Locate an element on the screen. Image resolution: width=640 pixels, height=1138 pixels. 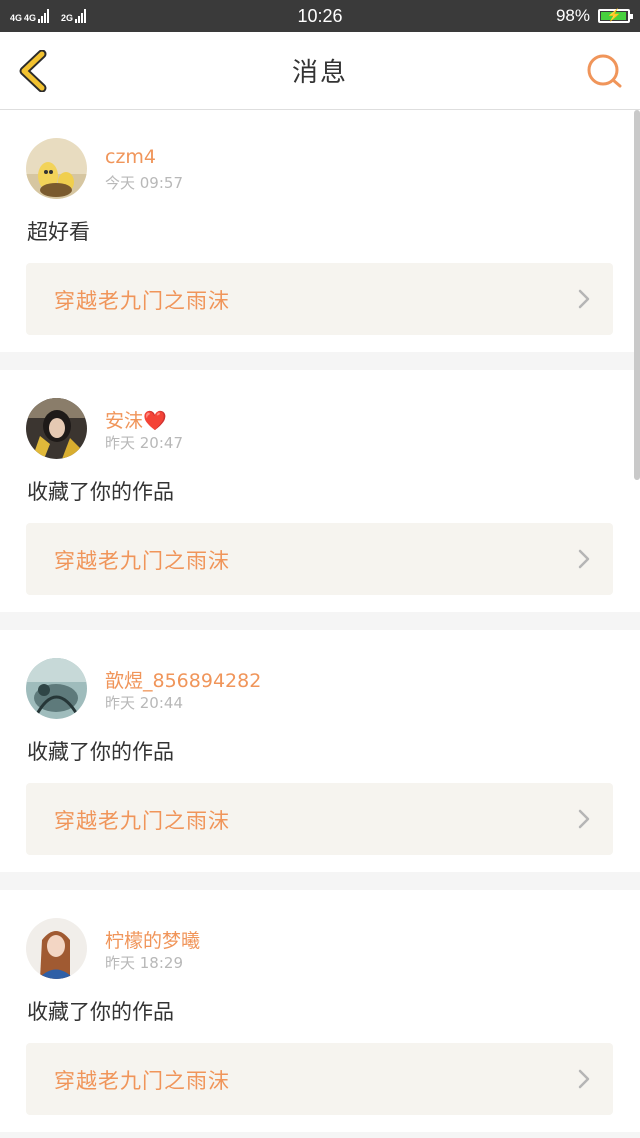
message-content: 超好看 is located at coordinates (58, 232).